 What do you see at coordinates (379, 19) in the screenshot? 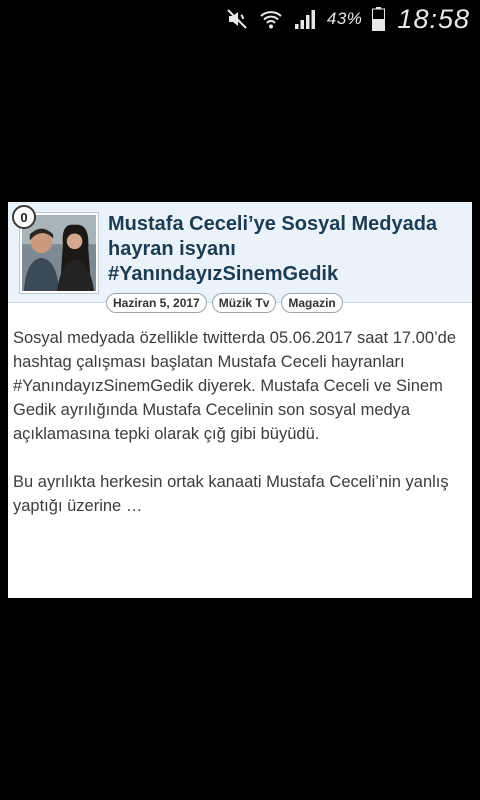
I see `battery-icon` at bounding box center [379, 19].